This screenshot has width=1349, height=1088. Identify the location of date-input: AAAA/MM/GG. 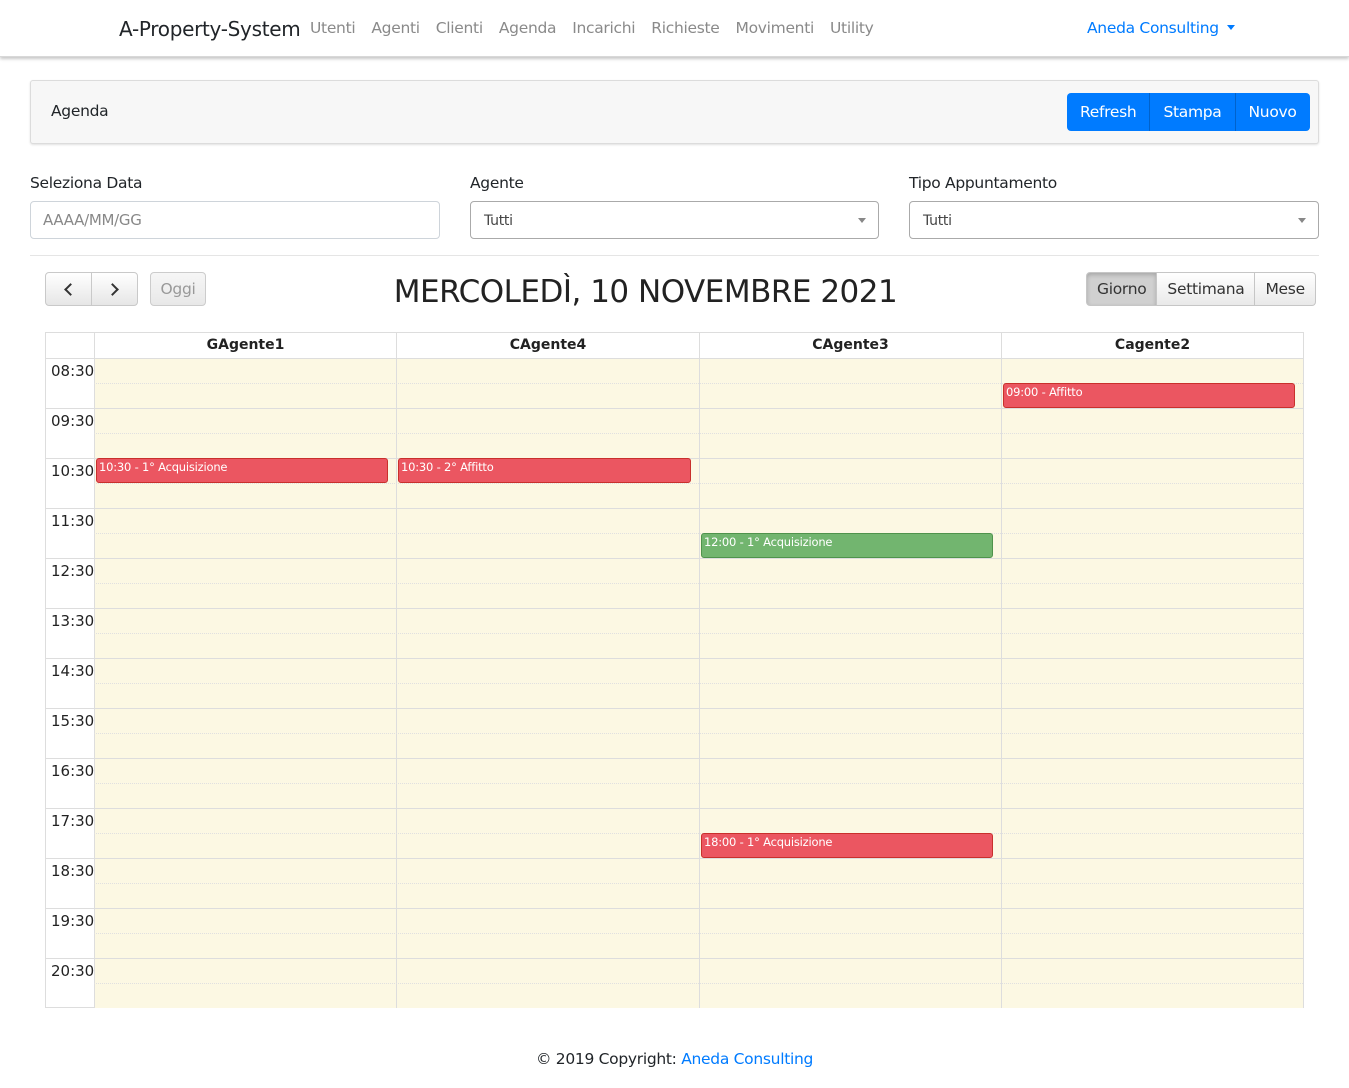
(235, 220).